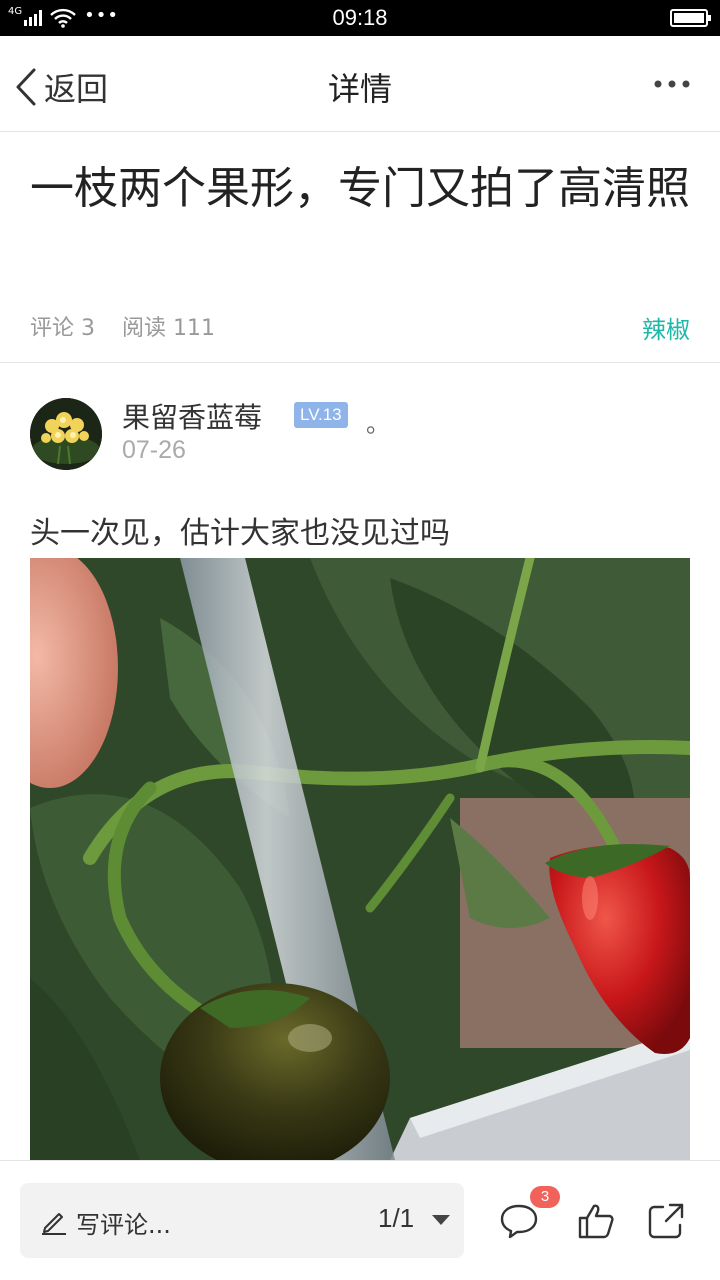 The width and height of the screenshot is (720, 1280). What do you see at coordinates (242, 1220) in the screenshot?
I see `comment-input: 写评论... 1/1` at bounding box center [242, 1220].